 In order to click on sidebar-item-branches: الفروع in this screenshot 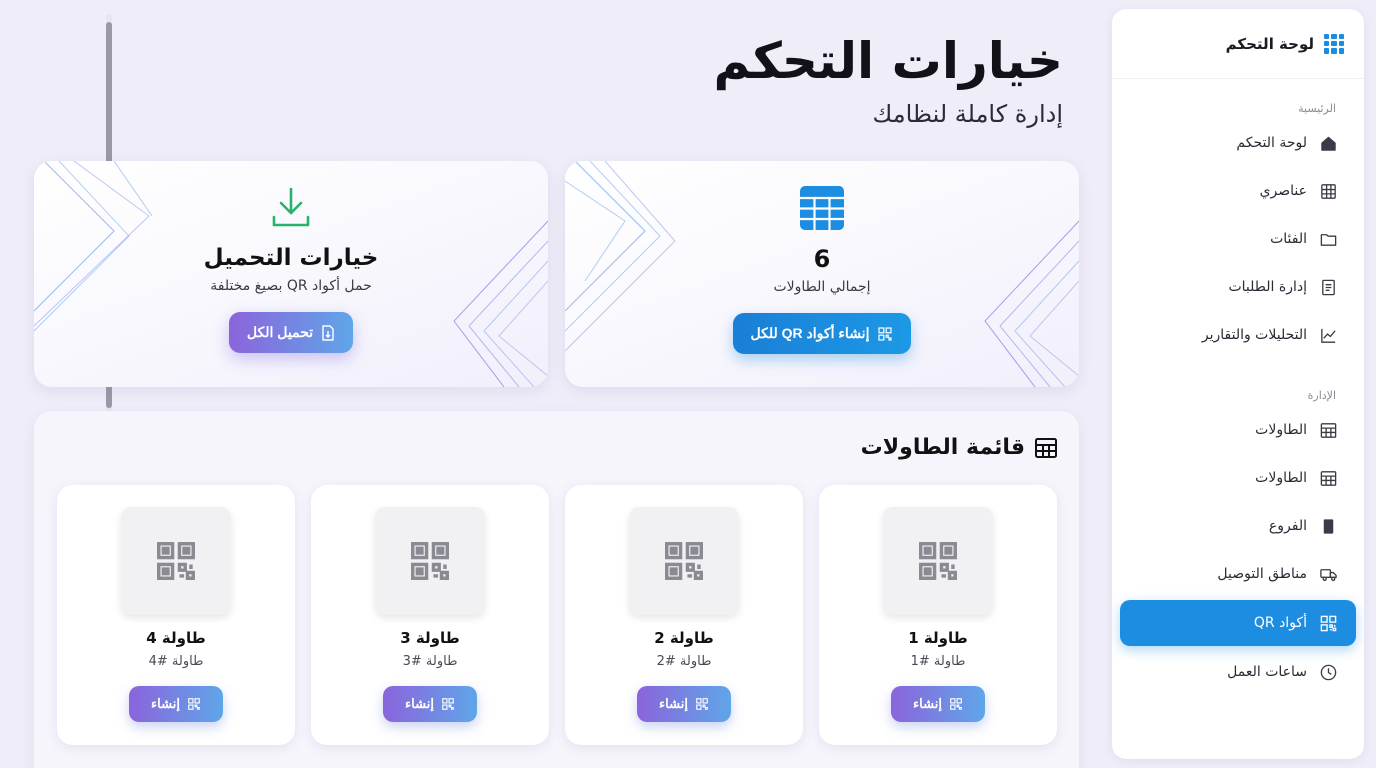, I will do `click(1238, 526)`.